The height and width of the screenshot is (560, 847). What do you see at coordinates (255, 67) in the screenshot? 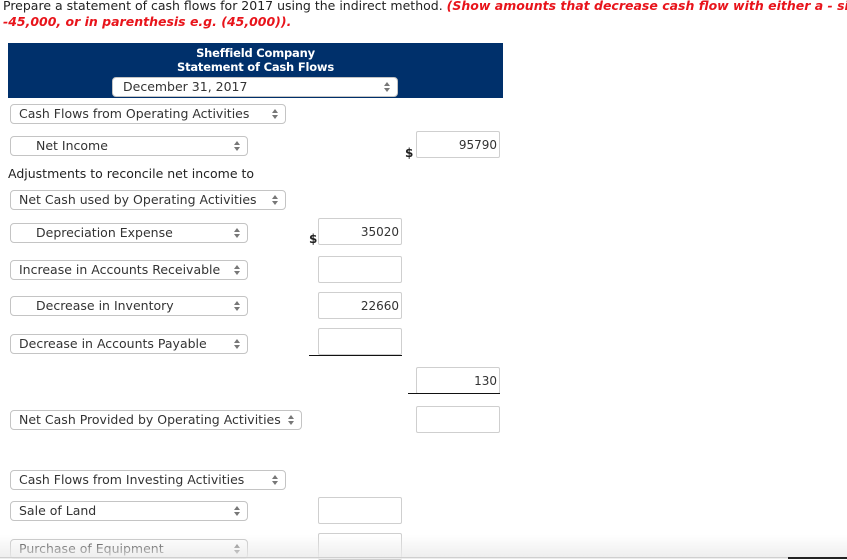
I see `statement-title: Statement of Cash Flows` at bounding box center [255, 67].